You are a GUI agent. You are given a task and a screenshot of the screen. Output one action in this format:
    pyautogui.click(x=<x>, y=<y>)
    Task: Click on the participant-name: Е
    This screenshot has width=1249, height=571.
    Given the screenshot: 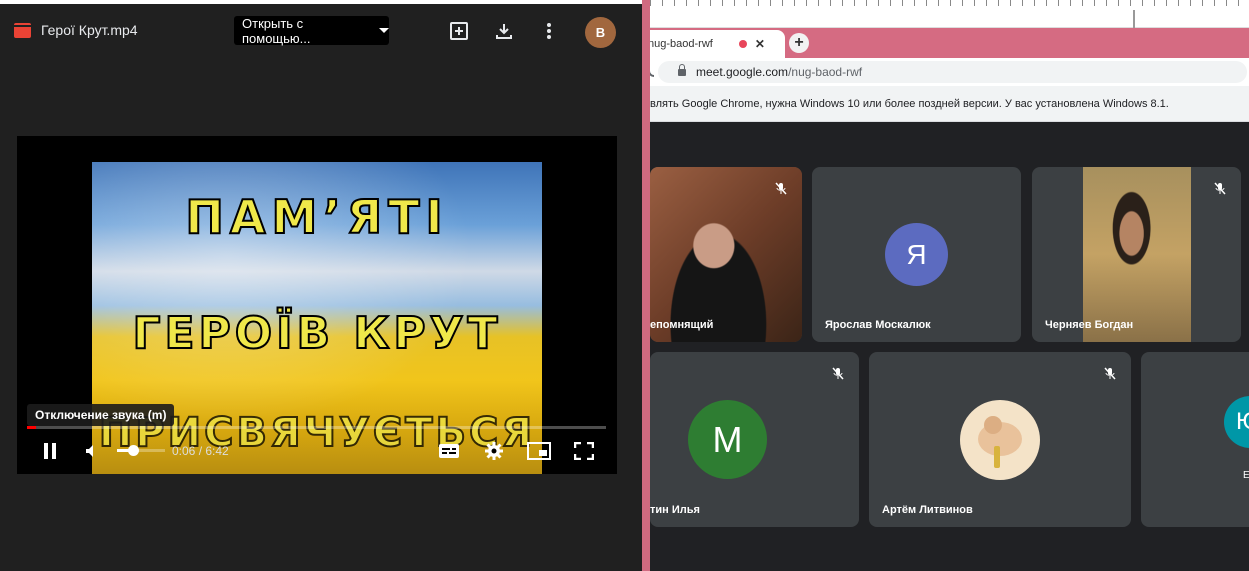 What is the action you would take?
    pyautogui.click(x=1246, y=475)
    